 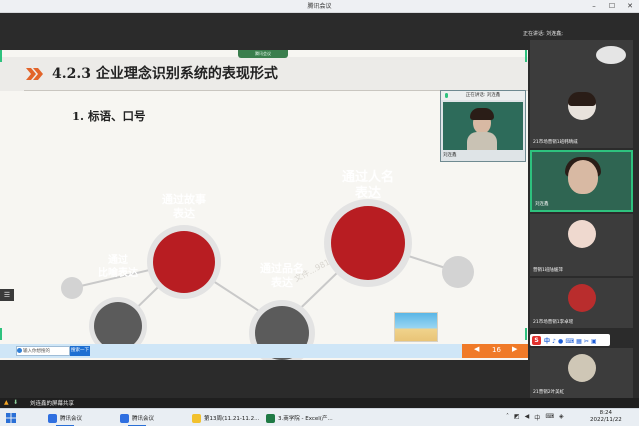 What do you see at coordinates (165, 74) in the screenshot?
I see `slide-title: 4.2.3 企业理念识别系统的表现形式` at bounding box center [165, 74].